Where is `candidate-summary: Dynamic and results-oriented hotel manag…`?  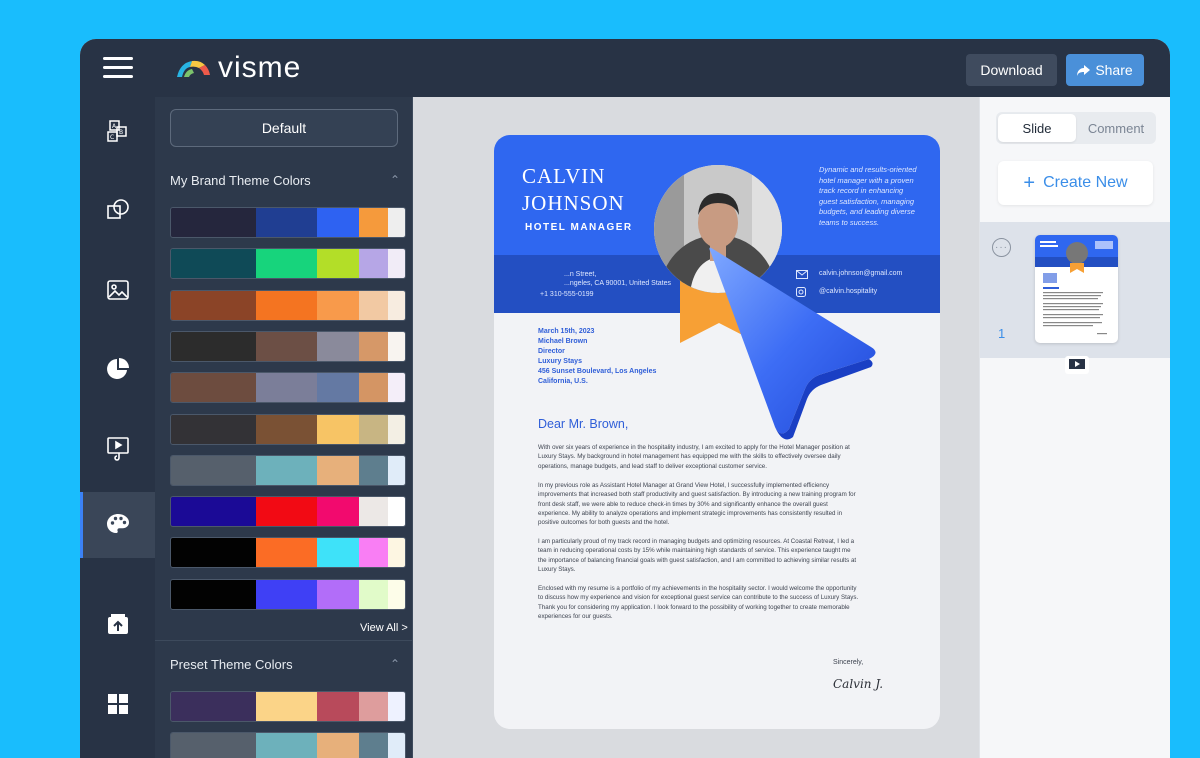
candidate-summary: Dynamic and results-oriented hotel manag… is located at coordinates (869, 196).